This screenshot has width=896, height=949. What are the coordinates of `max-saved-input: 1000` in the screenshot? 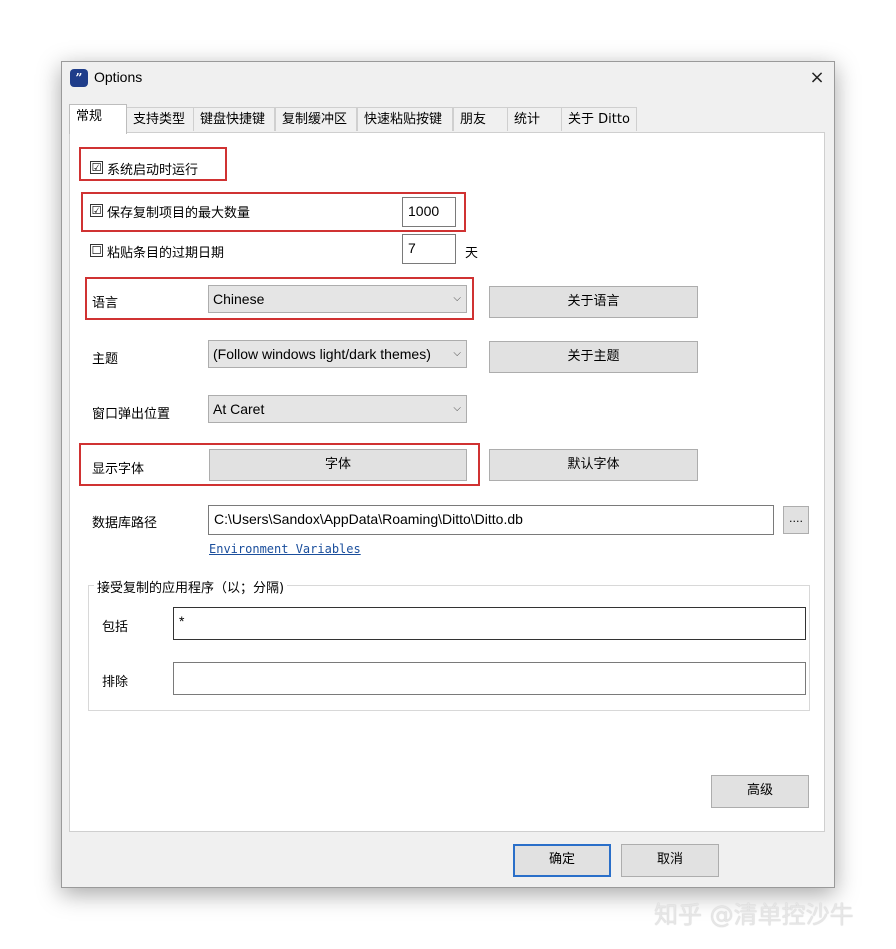 It's located at (429, 212).